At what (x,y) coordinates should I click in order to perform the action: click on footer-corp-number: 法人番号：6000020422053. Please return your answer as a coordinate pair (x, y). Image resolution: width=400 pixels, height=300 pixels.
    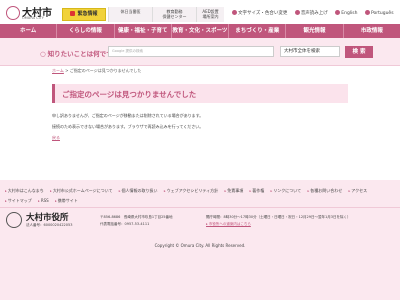
    Looking at the image, I should click on (49, 225).